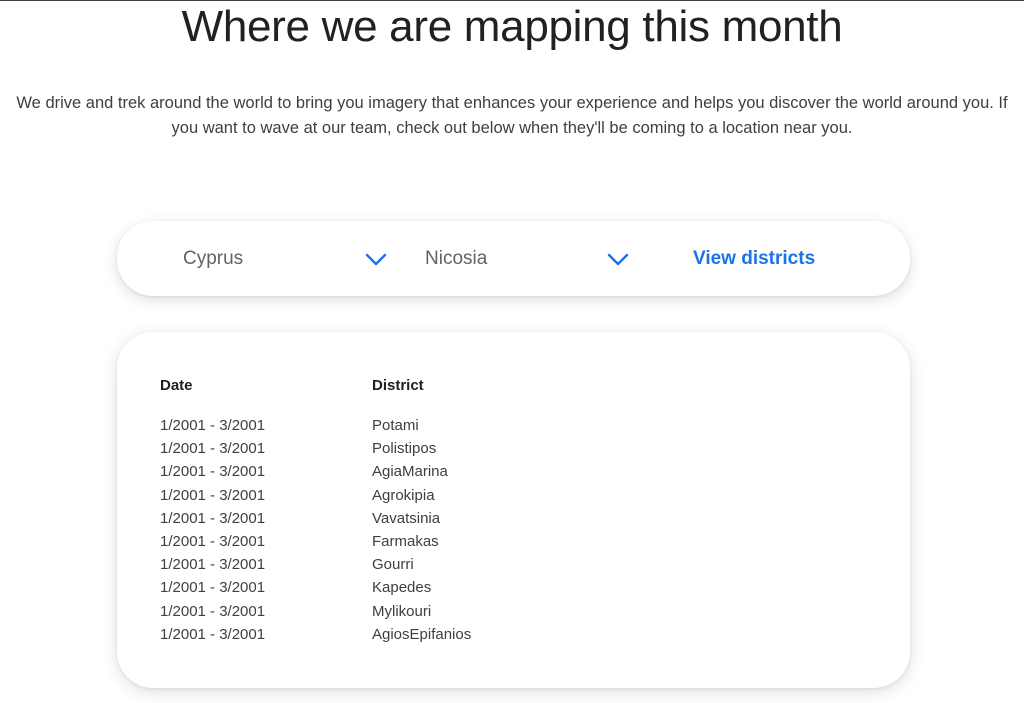  What do you see at coordinates (754, 258) in the screenshot?
I see `view-districts-button: View districts` at bounding box center [754, 258].